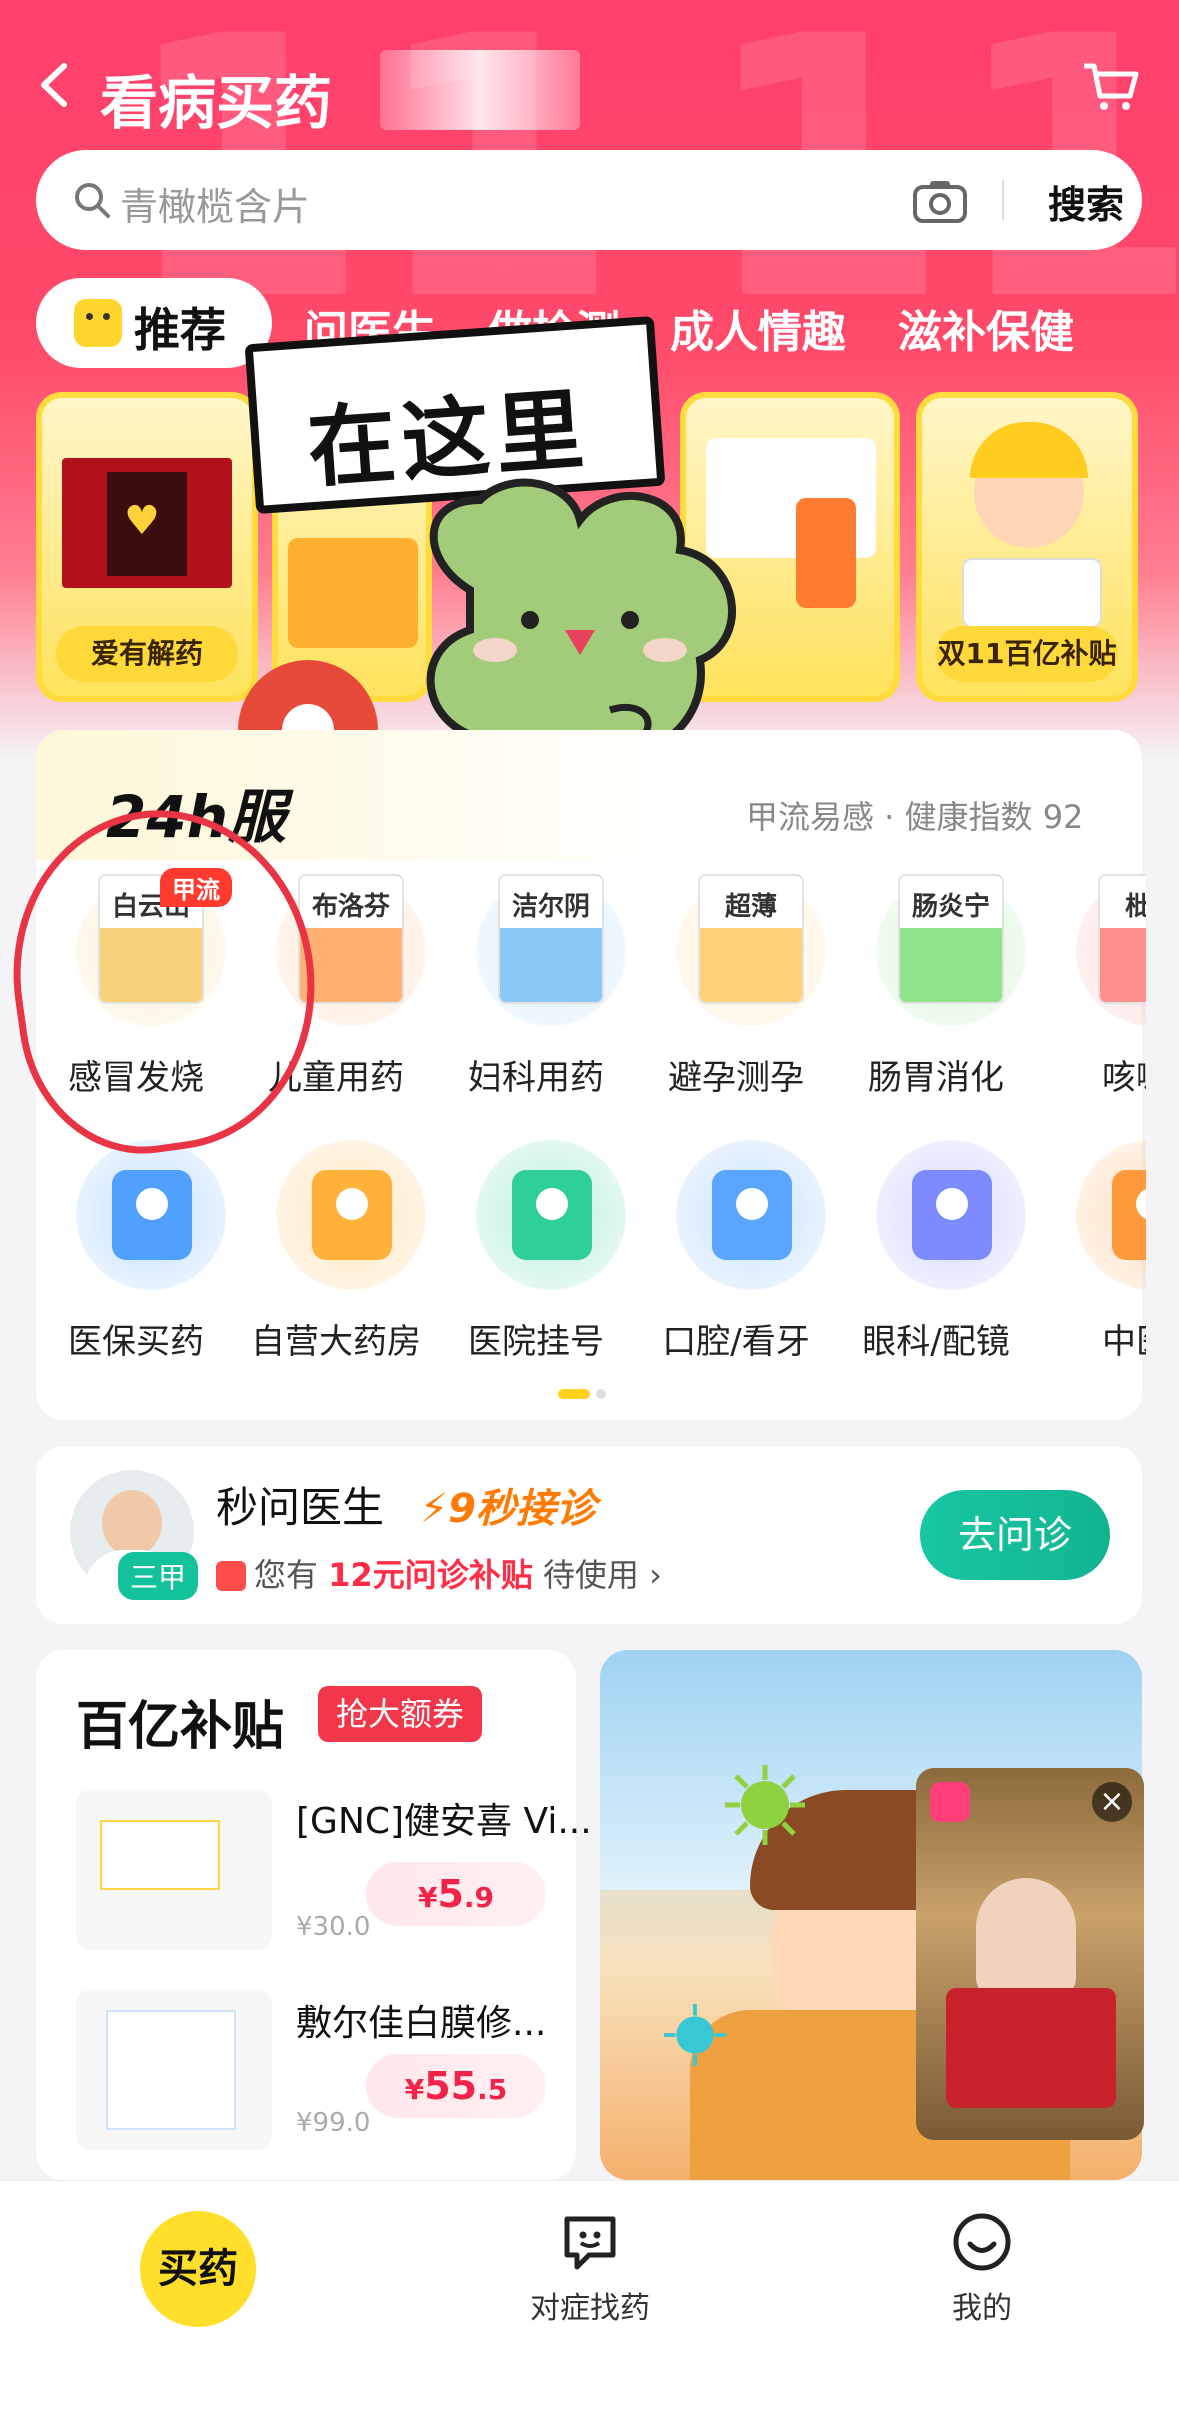 Image resolution: width=1179 pixels, height=2411 pixels. Describe the element at coordinates (914, 815) in the screenshot. I see `flu-index-link: 甲流易感 · 健康指数 92` at that location.